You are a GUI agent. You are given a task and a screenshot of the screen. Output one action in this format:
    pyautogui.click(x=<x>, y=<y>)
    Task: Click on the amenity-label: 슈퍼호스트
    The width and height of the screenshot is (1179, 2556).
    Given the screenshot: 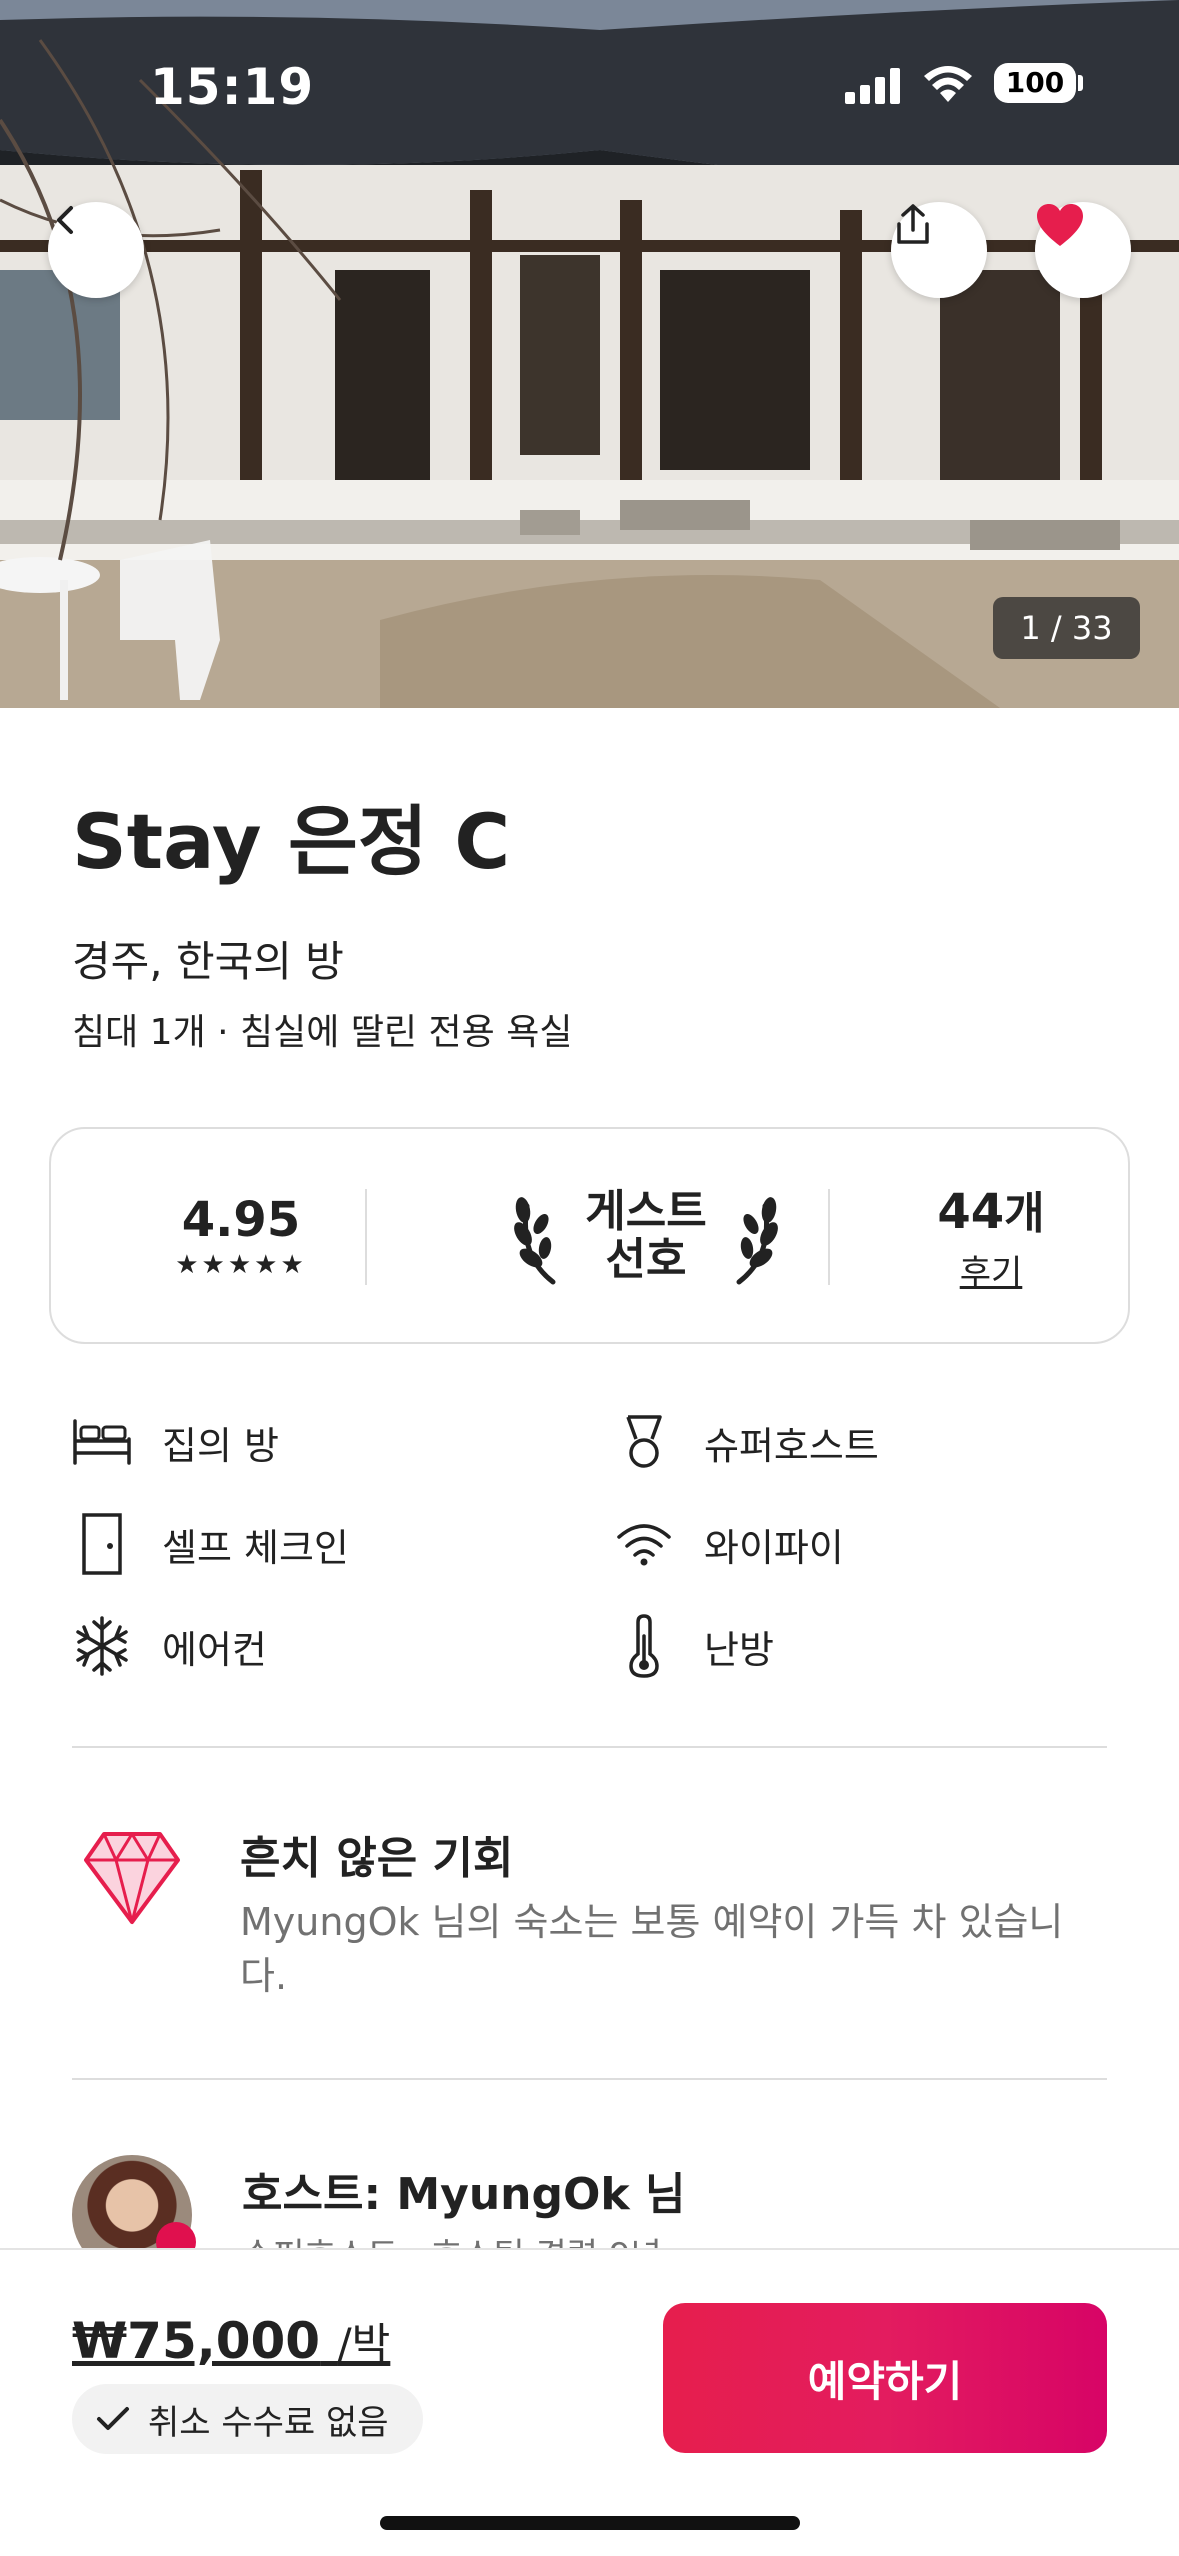 What is the action you would take?
    pyautogui.click(x=791, y=1445)
    